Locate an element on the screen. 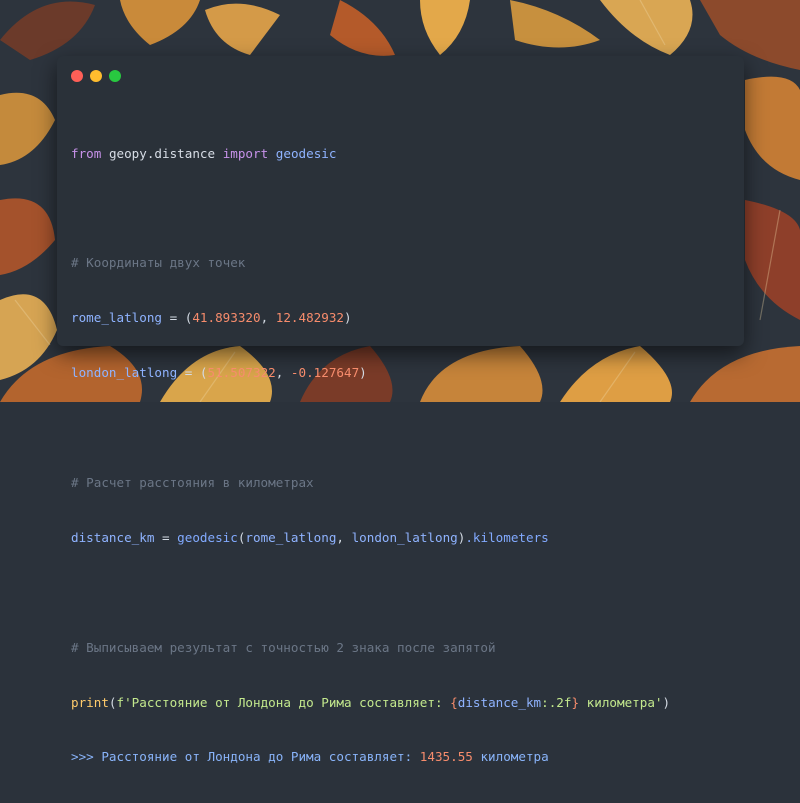  maximize-window-button is located at coordinates (115, 76).